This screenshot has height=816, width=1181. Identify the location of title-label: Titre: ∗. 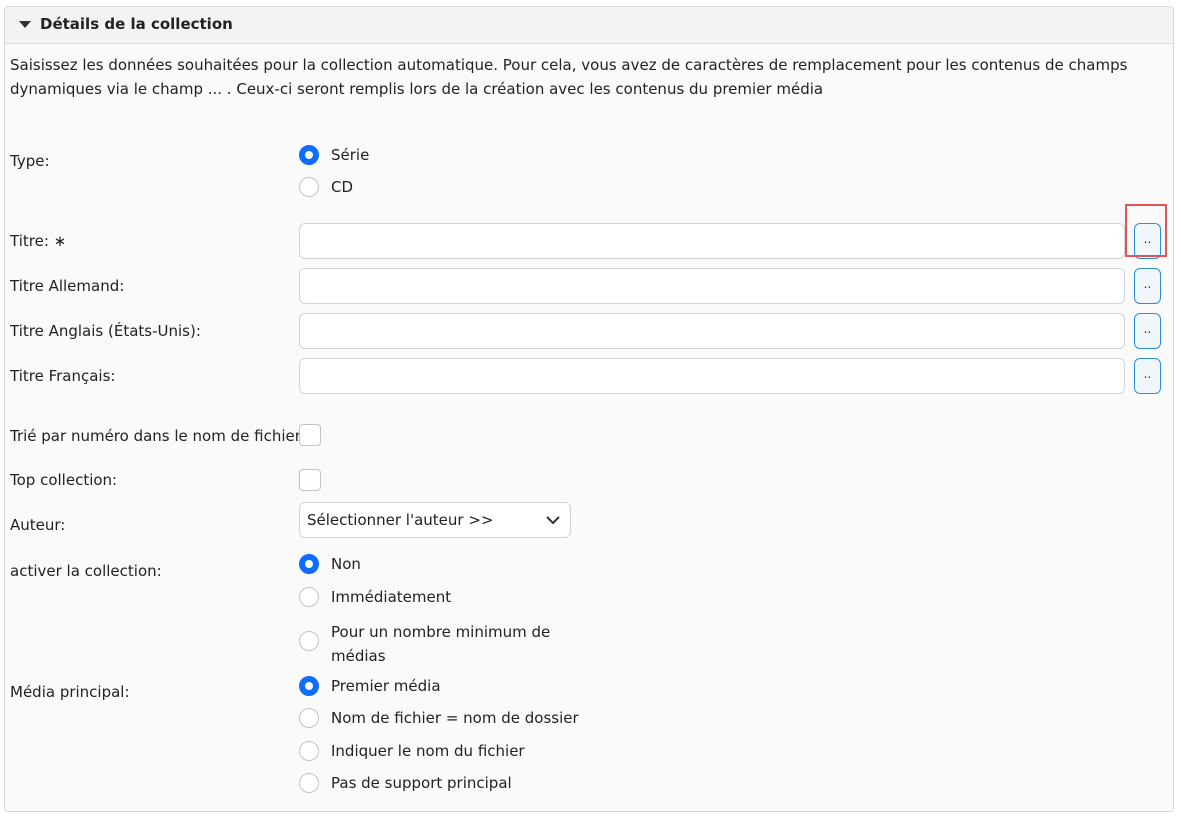
(38, 241).